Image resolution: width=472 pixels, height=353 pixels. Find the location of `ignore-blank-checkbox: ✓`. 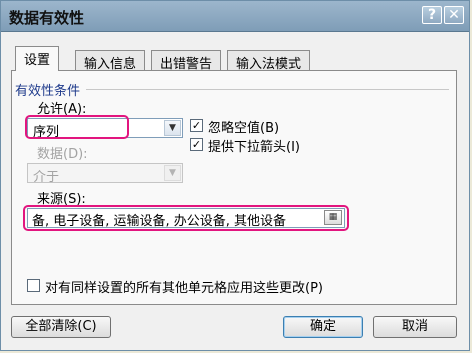

ignore-blank-checkbox: ✓ is located at coordinates (196, 125).